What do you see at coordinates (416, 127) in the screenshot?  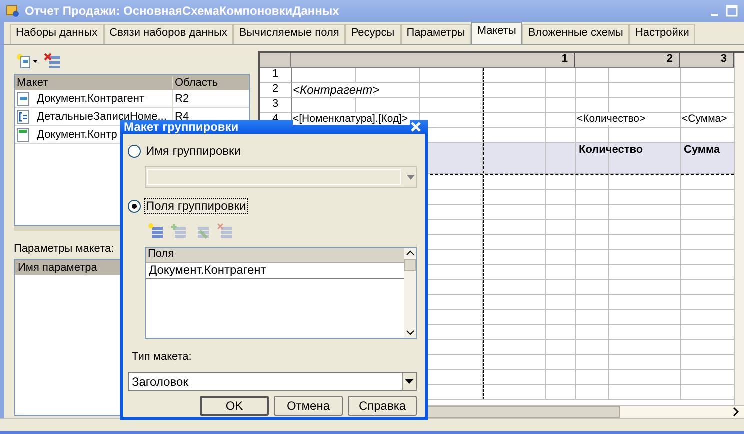 I see `close-icon` at bounding box center [416, 127].